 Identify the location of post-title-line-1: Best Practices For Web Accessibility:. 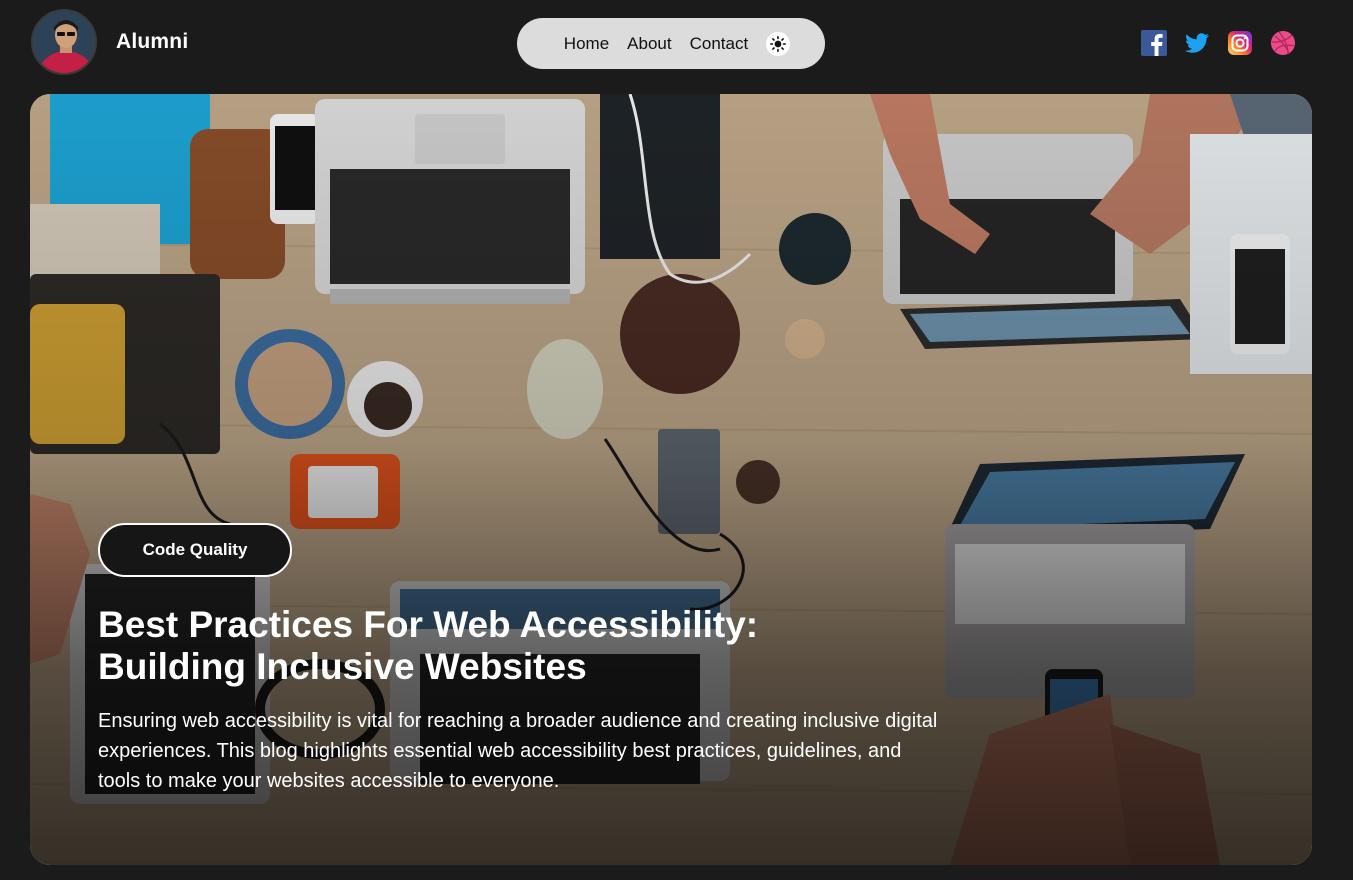
(428, 624).